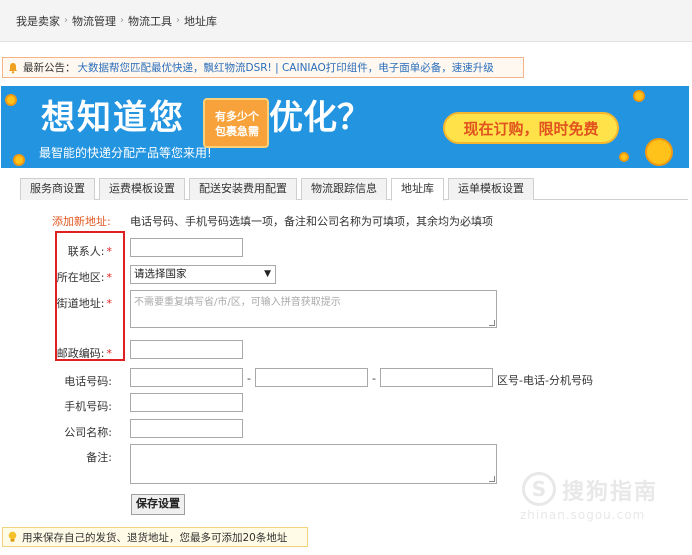  I want to click on box-line-2: 包裹急需, so click(237, 131).